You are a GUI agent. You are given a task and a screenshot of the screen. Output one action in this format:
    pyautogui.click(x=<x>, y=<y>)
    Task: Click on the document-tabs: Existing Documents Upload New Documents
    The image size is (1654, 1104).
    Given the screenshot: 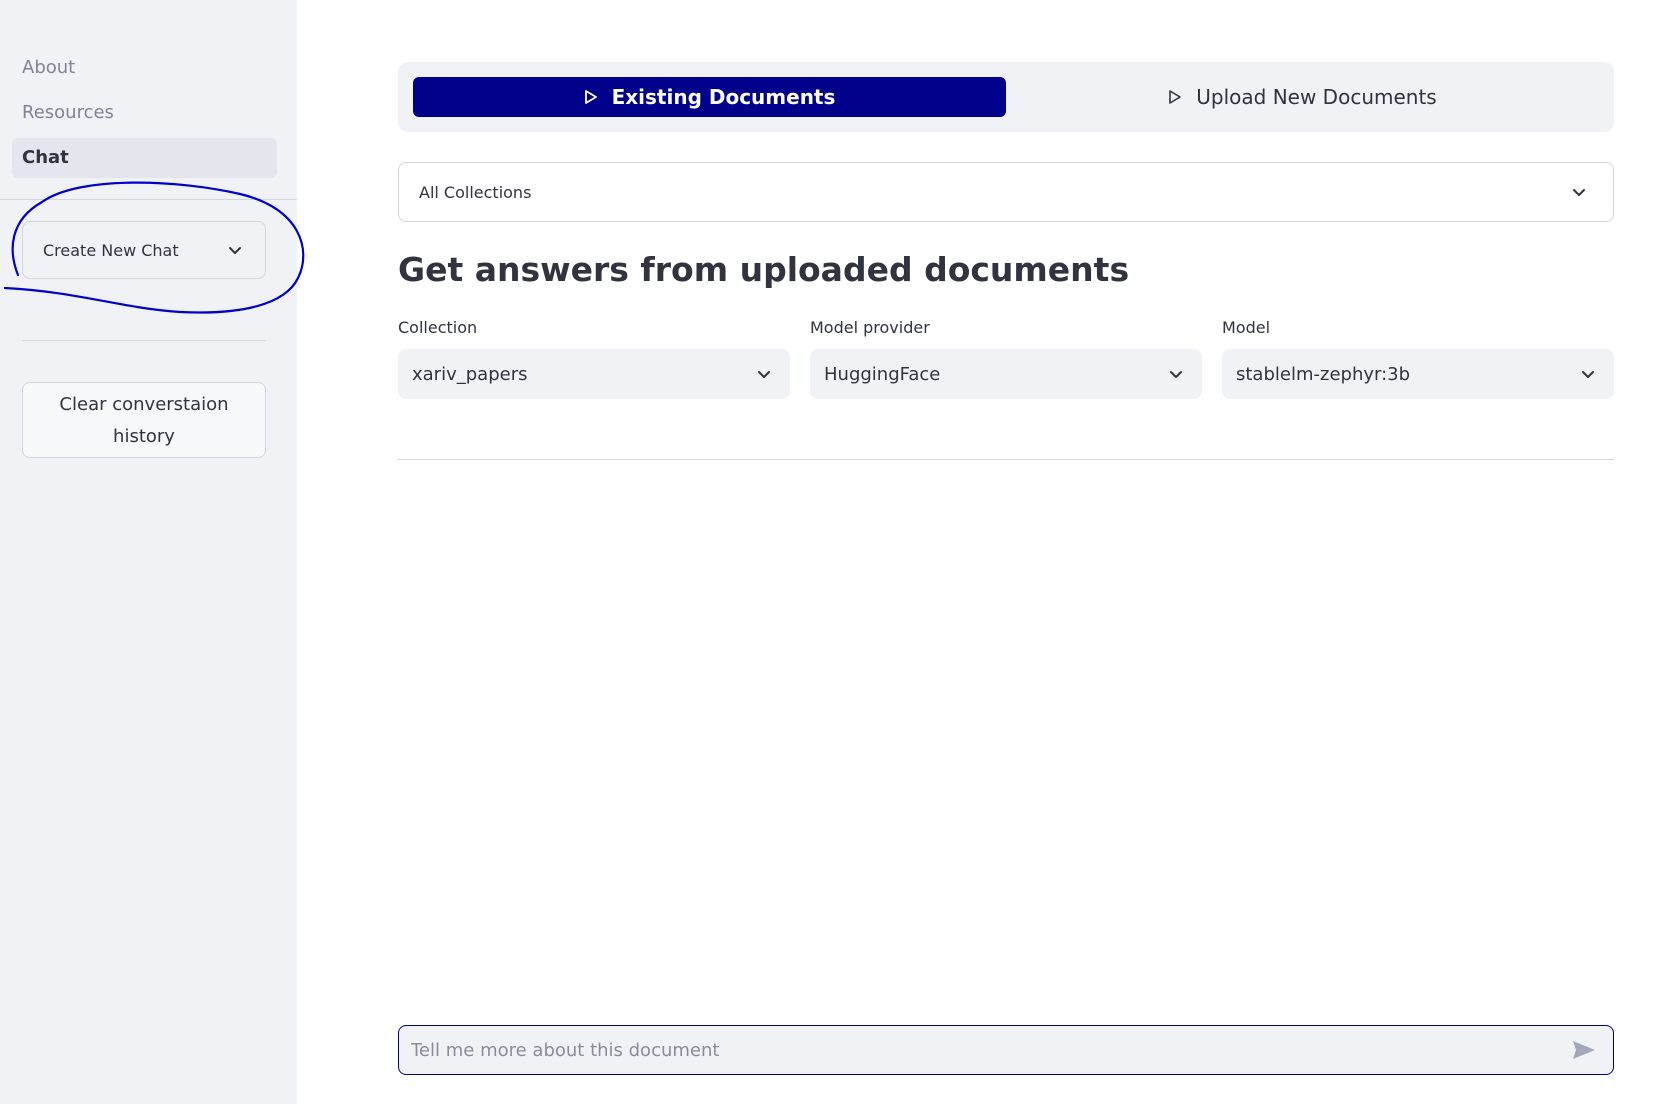 What is the action you would take?
    pyautogui.click(x=1006, y=97)
    